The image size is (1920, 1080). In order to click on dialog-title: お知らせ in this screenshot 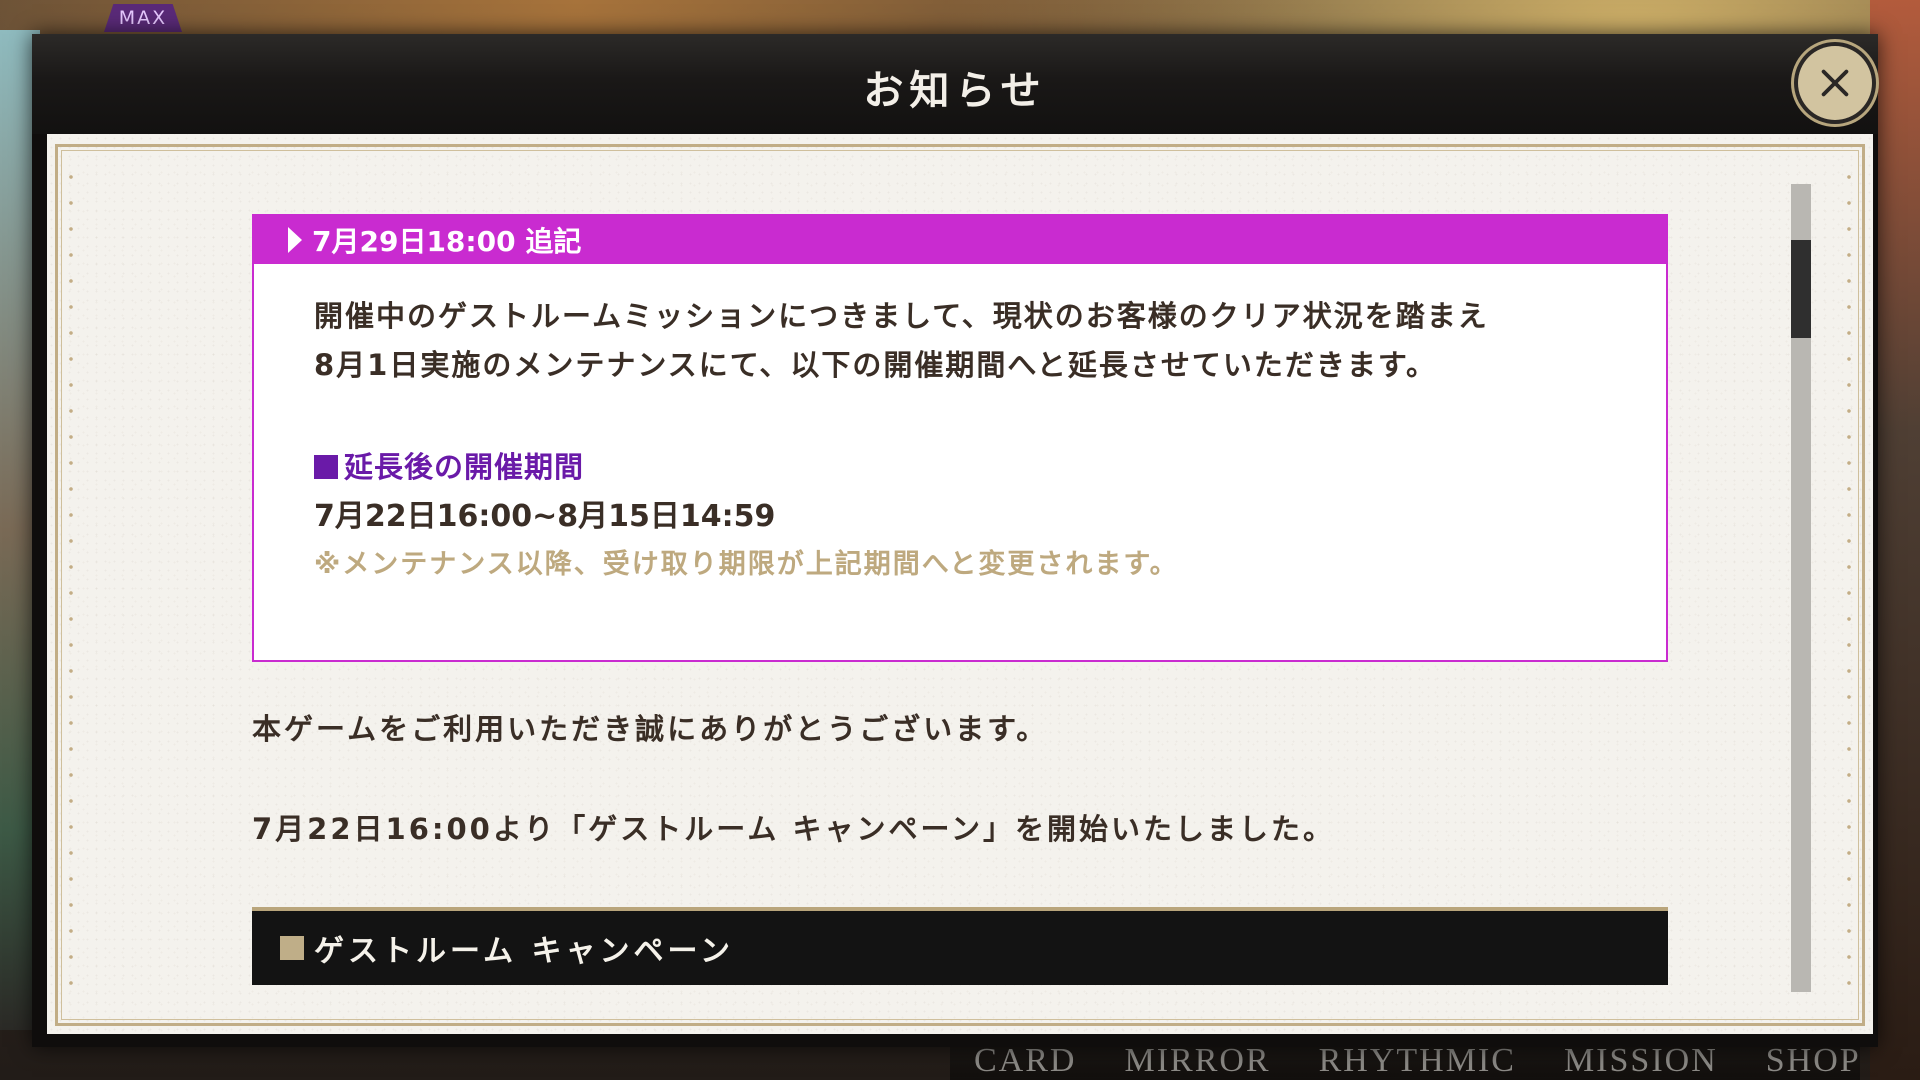, I will do `click(955, 91)`.